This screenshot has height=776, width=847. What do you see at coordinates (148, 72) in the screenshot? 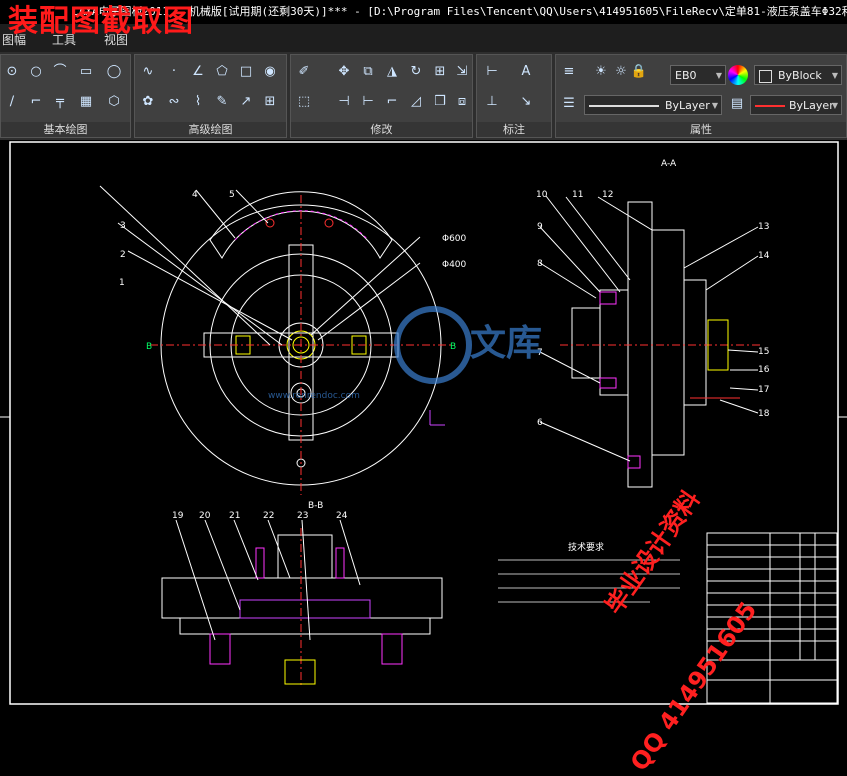
I see `spline-icon: ∿` at bounding box center [148, 72].